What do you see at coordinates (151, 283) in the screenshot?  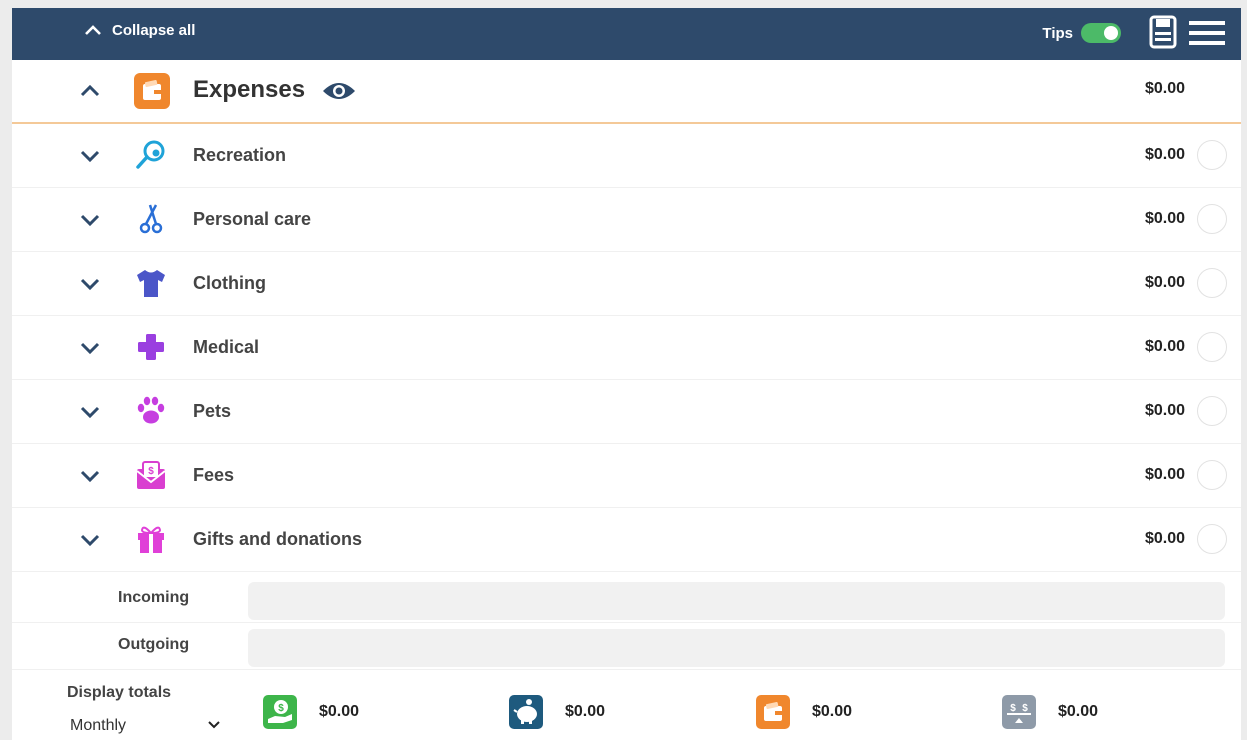 I see `shirt-icon` at bounding box center [151, 283].